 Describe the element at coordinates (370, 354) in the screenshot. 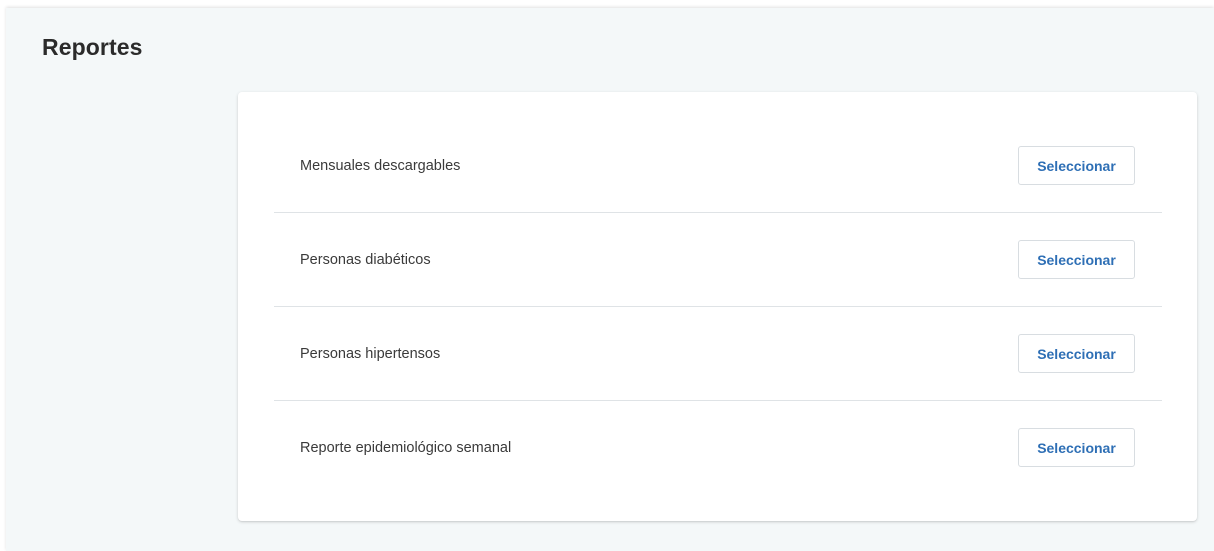

I see `report-label: Personas hipertensos` at that location.